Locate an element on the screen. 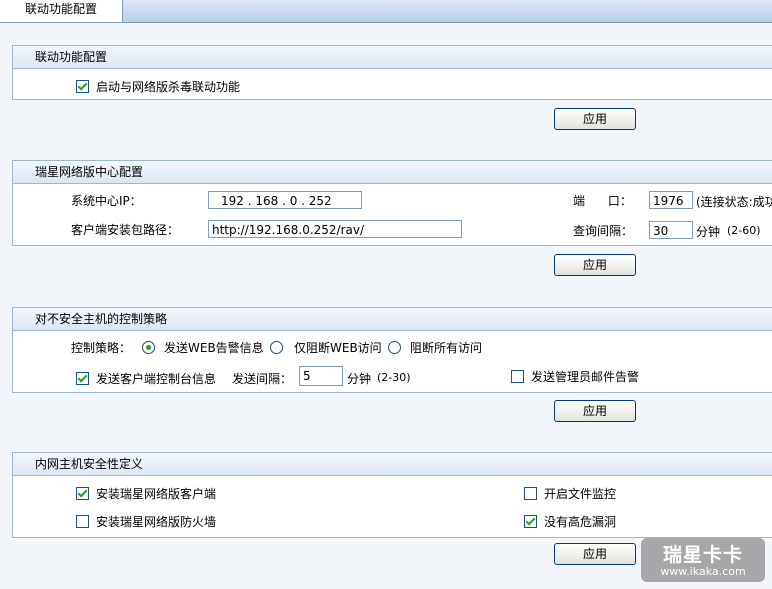 The height and width of the screenshot is (589, 772). install-client-checkbox is located at coordinates (82, 493).